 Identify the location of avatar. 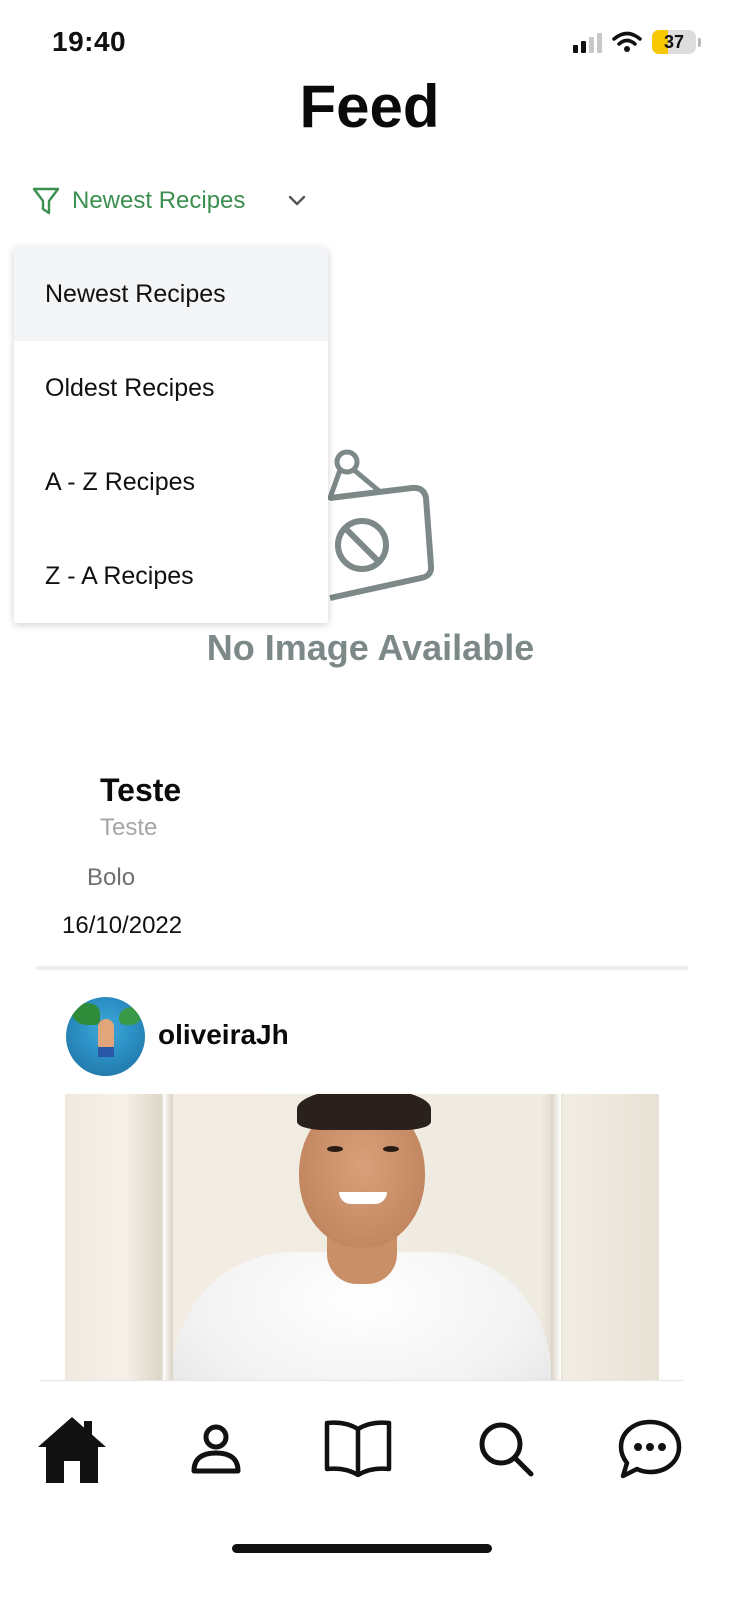
(105, 1036).